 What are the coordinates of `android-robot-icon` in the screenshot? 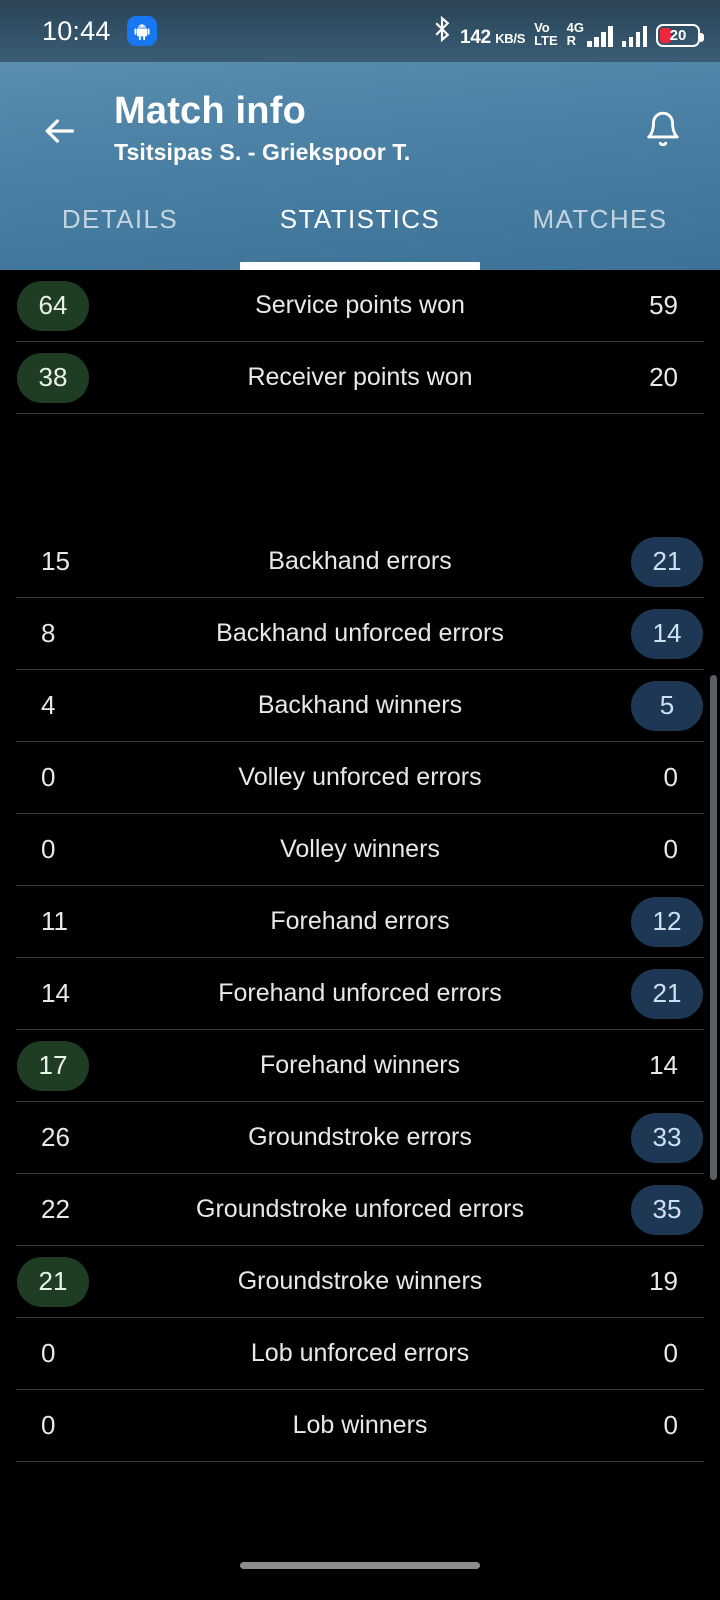 It's located at (141, 31).